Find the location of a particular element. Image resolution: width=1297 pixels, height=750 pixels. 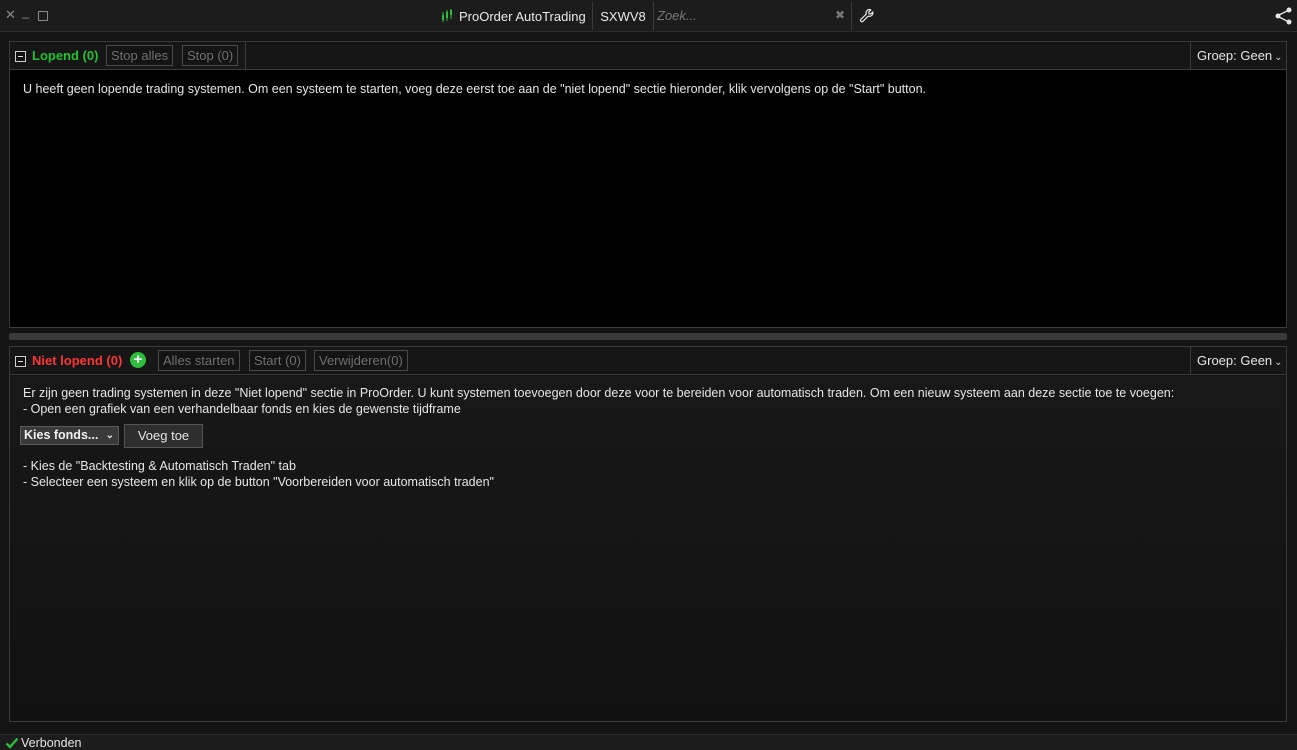

delete-button: Verwijderen(0) is located at coordinates (361, 360).